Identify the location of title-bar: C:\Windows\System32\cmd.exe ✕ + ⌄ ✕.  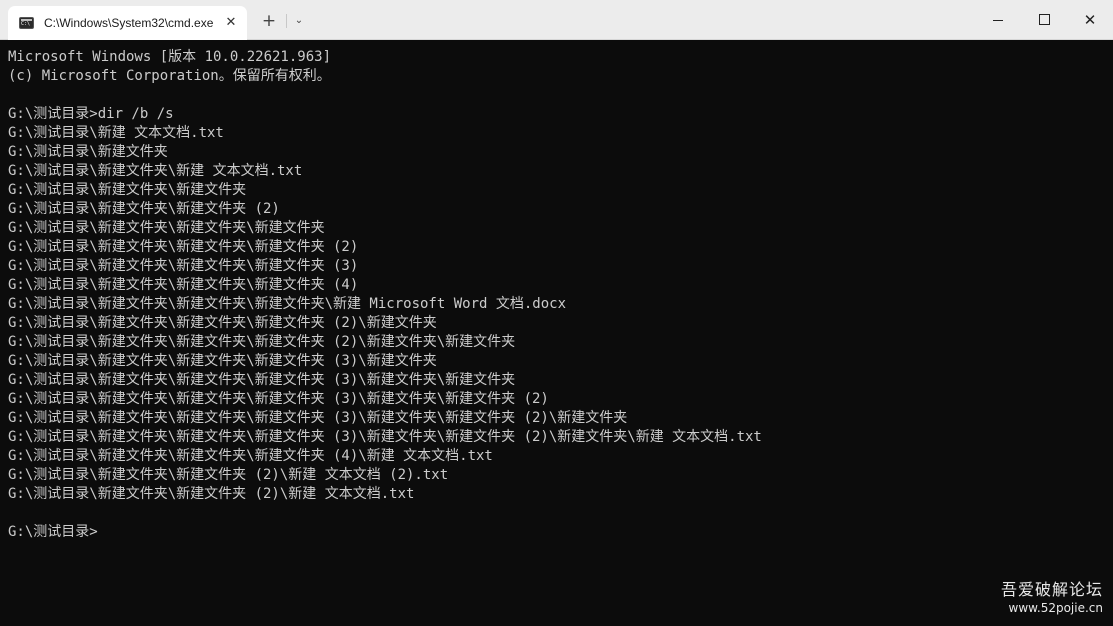
(556, 20).